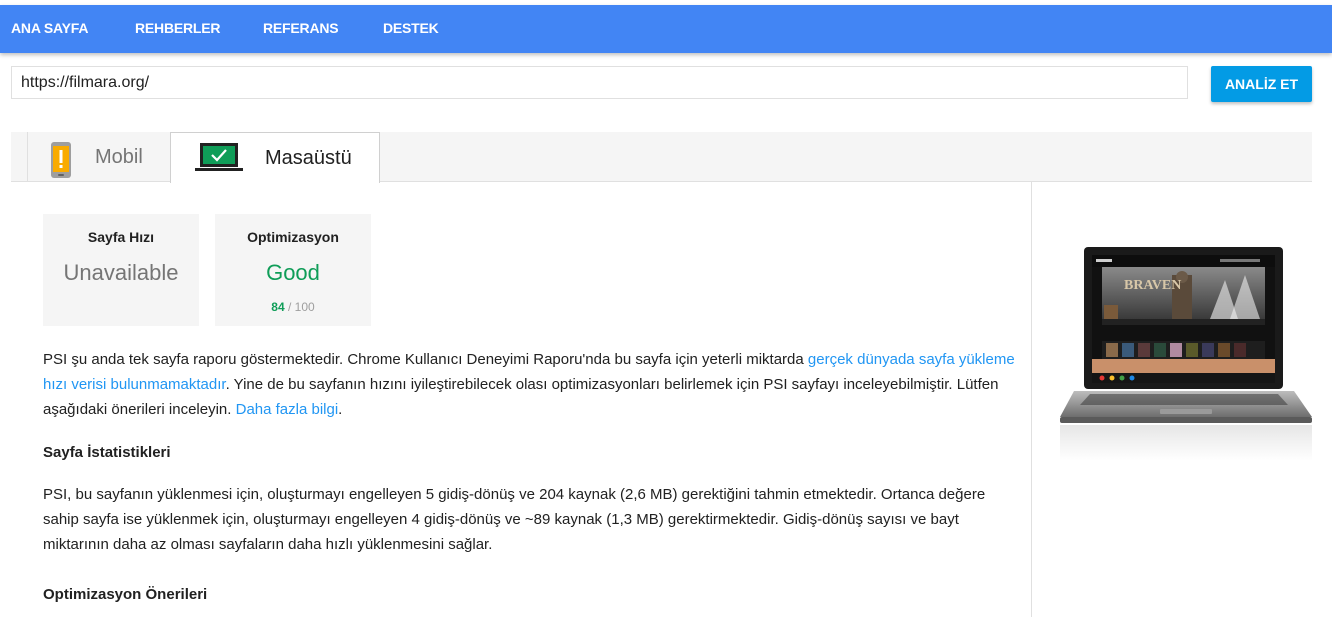 The image size is (1332, 617). I want to click on optimization-score-max: / 100, so click(299, 307).